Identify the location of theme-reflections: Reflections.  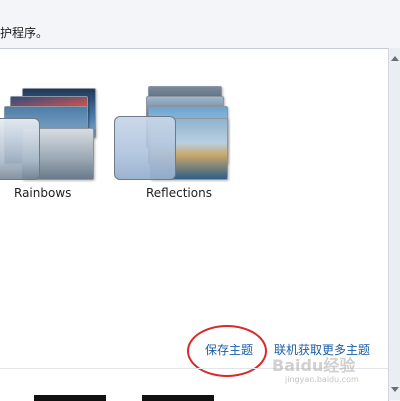
(169, 142).